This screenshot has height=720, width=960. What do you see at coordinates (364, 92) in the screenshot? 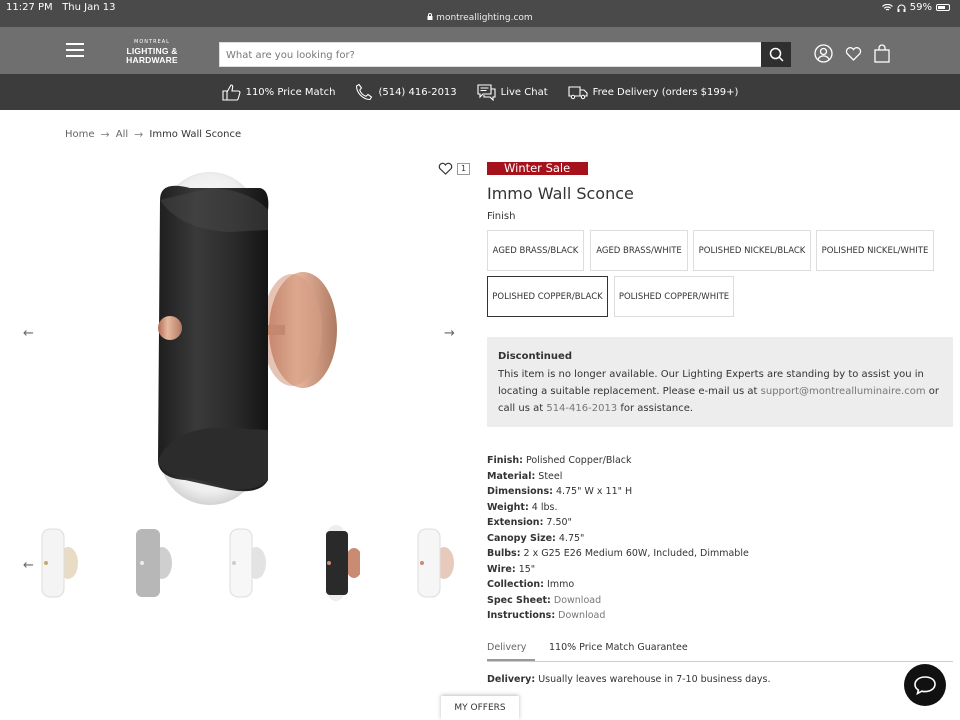
I see `phone-icon` at bounding box center [364, 92].